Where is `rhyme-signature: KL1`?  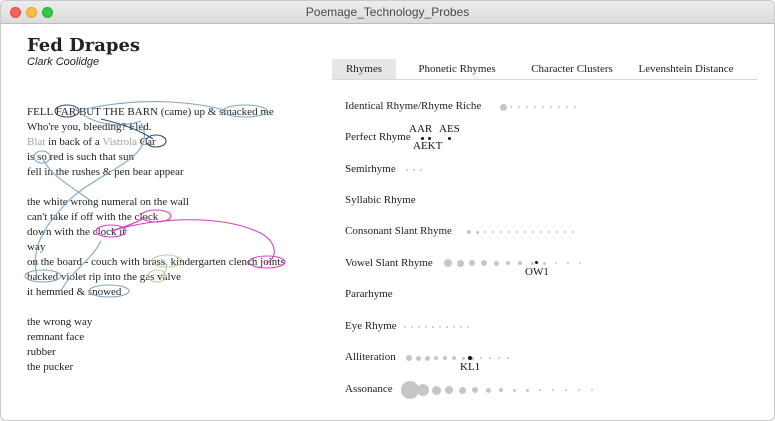 rhyme-signature: KL1 is located at coordinates (470, 367).